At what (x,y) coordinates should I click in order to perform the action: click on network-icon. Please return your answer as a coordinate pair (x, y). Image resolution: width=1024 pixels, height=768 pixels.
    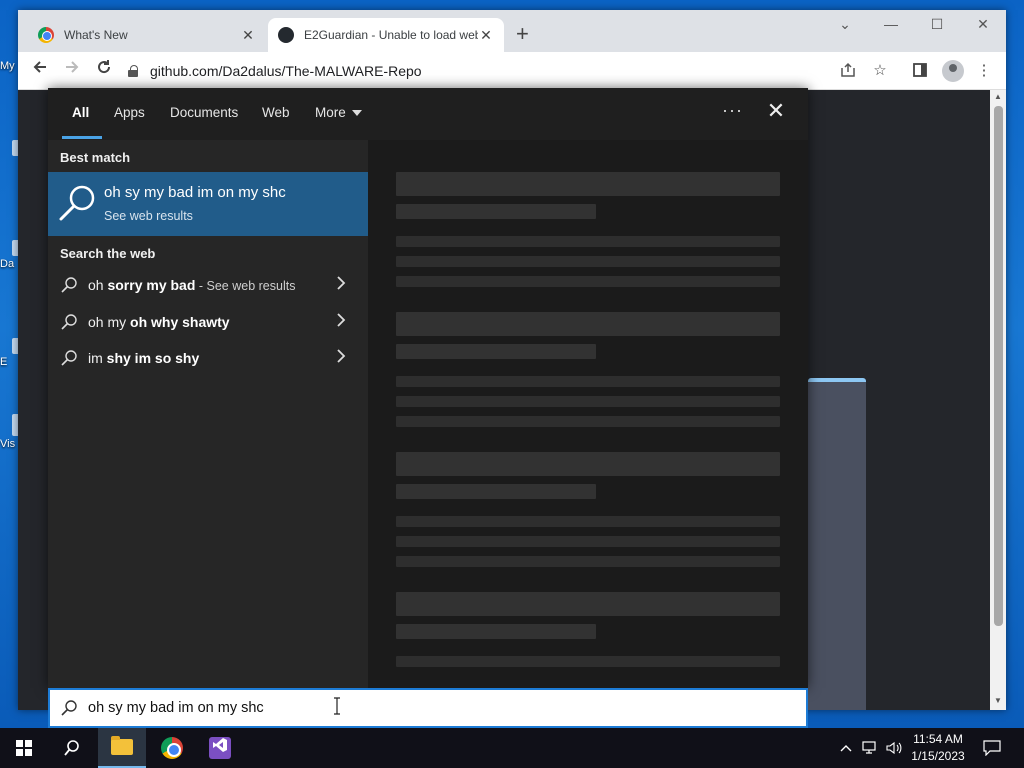
    Looking at the image, I should click on (871, 748).